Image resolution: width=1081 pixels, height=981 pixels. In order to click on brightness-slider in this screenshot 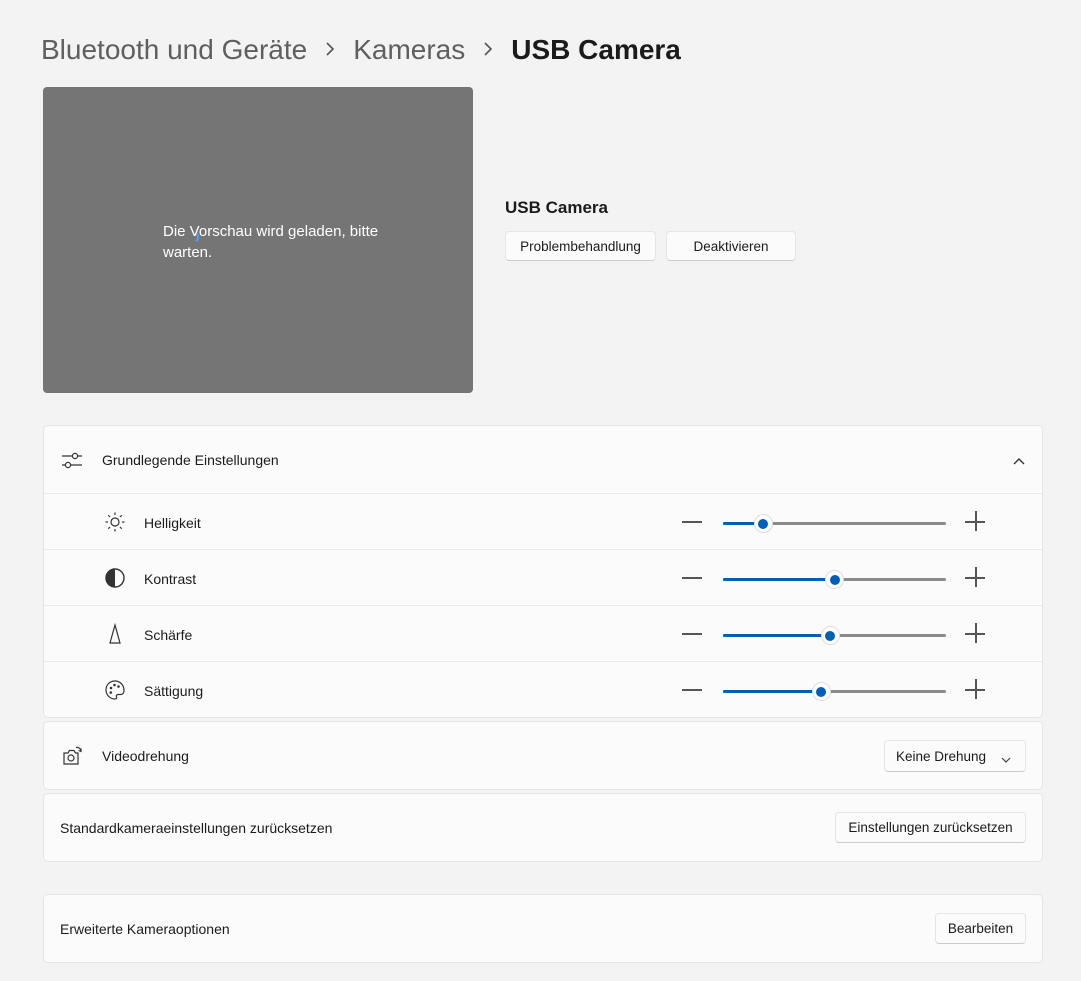, I will do `click(834, 523)`.